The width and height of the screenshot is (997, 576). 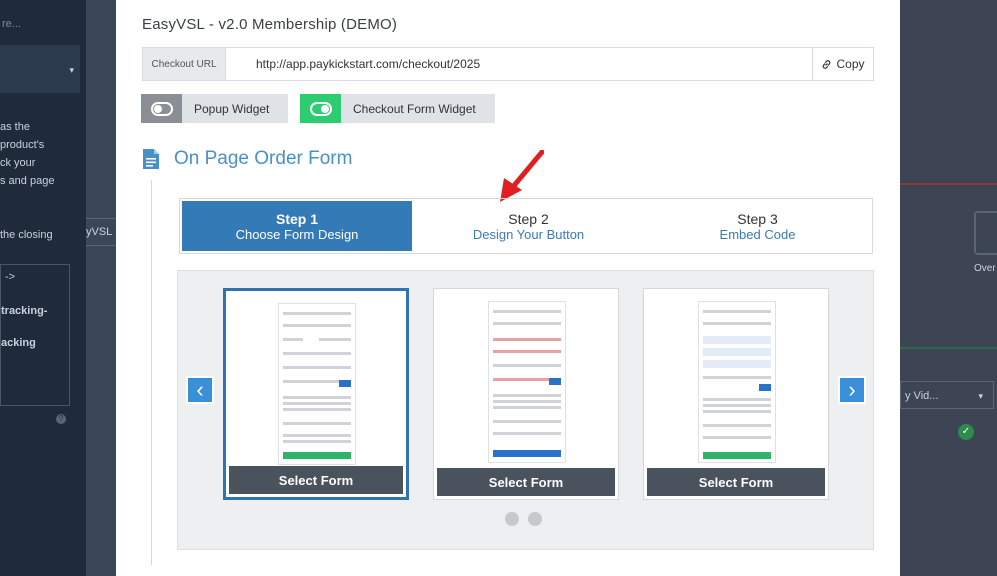 What do you see at coordinates (297, 234) in the screenshot?
I see `step-desc: Choose Form Design` at bounding box center [297, 234].